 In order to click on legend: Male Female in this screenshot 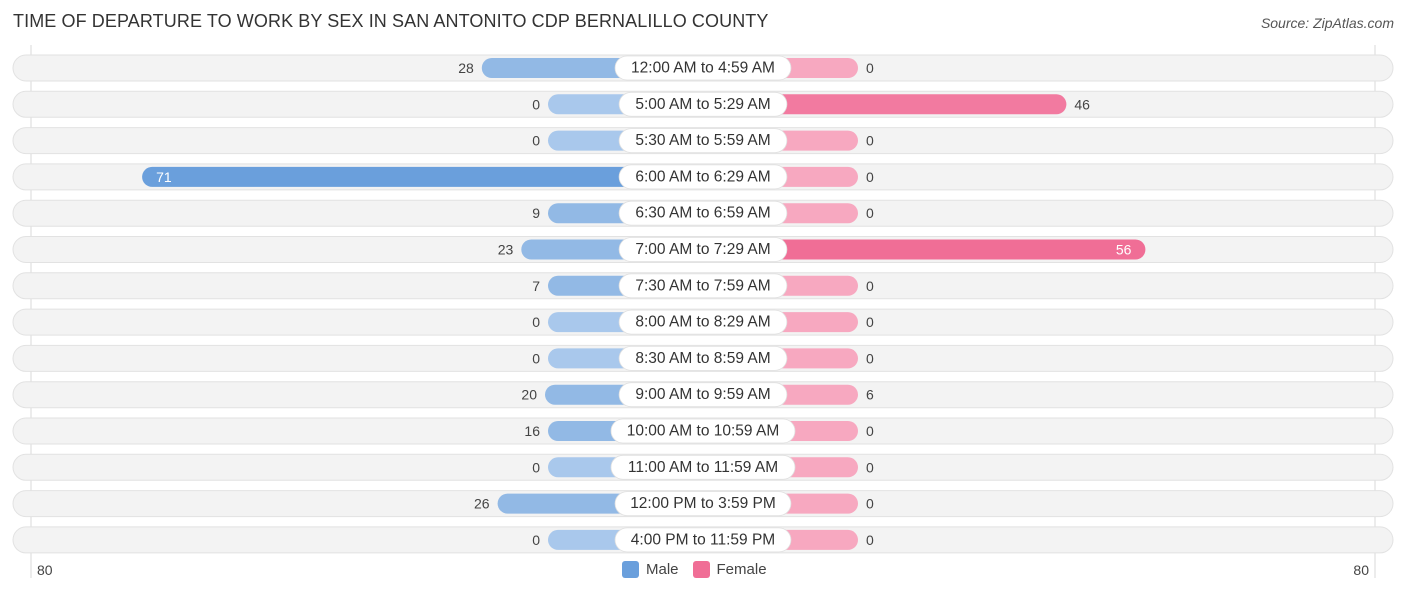, I will do `click(701, 569)`.